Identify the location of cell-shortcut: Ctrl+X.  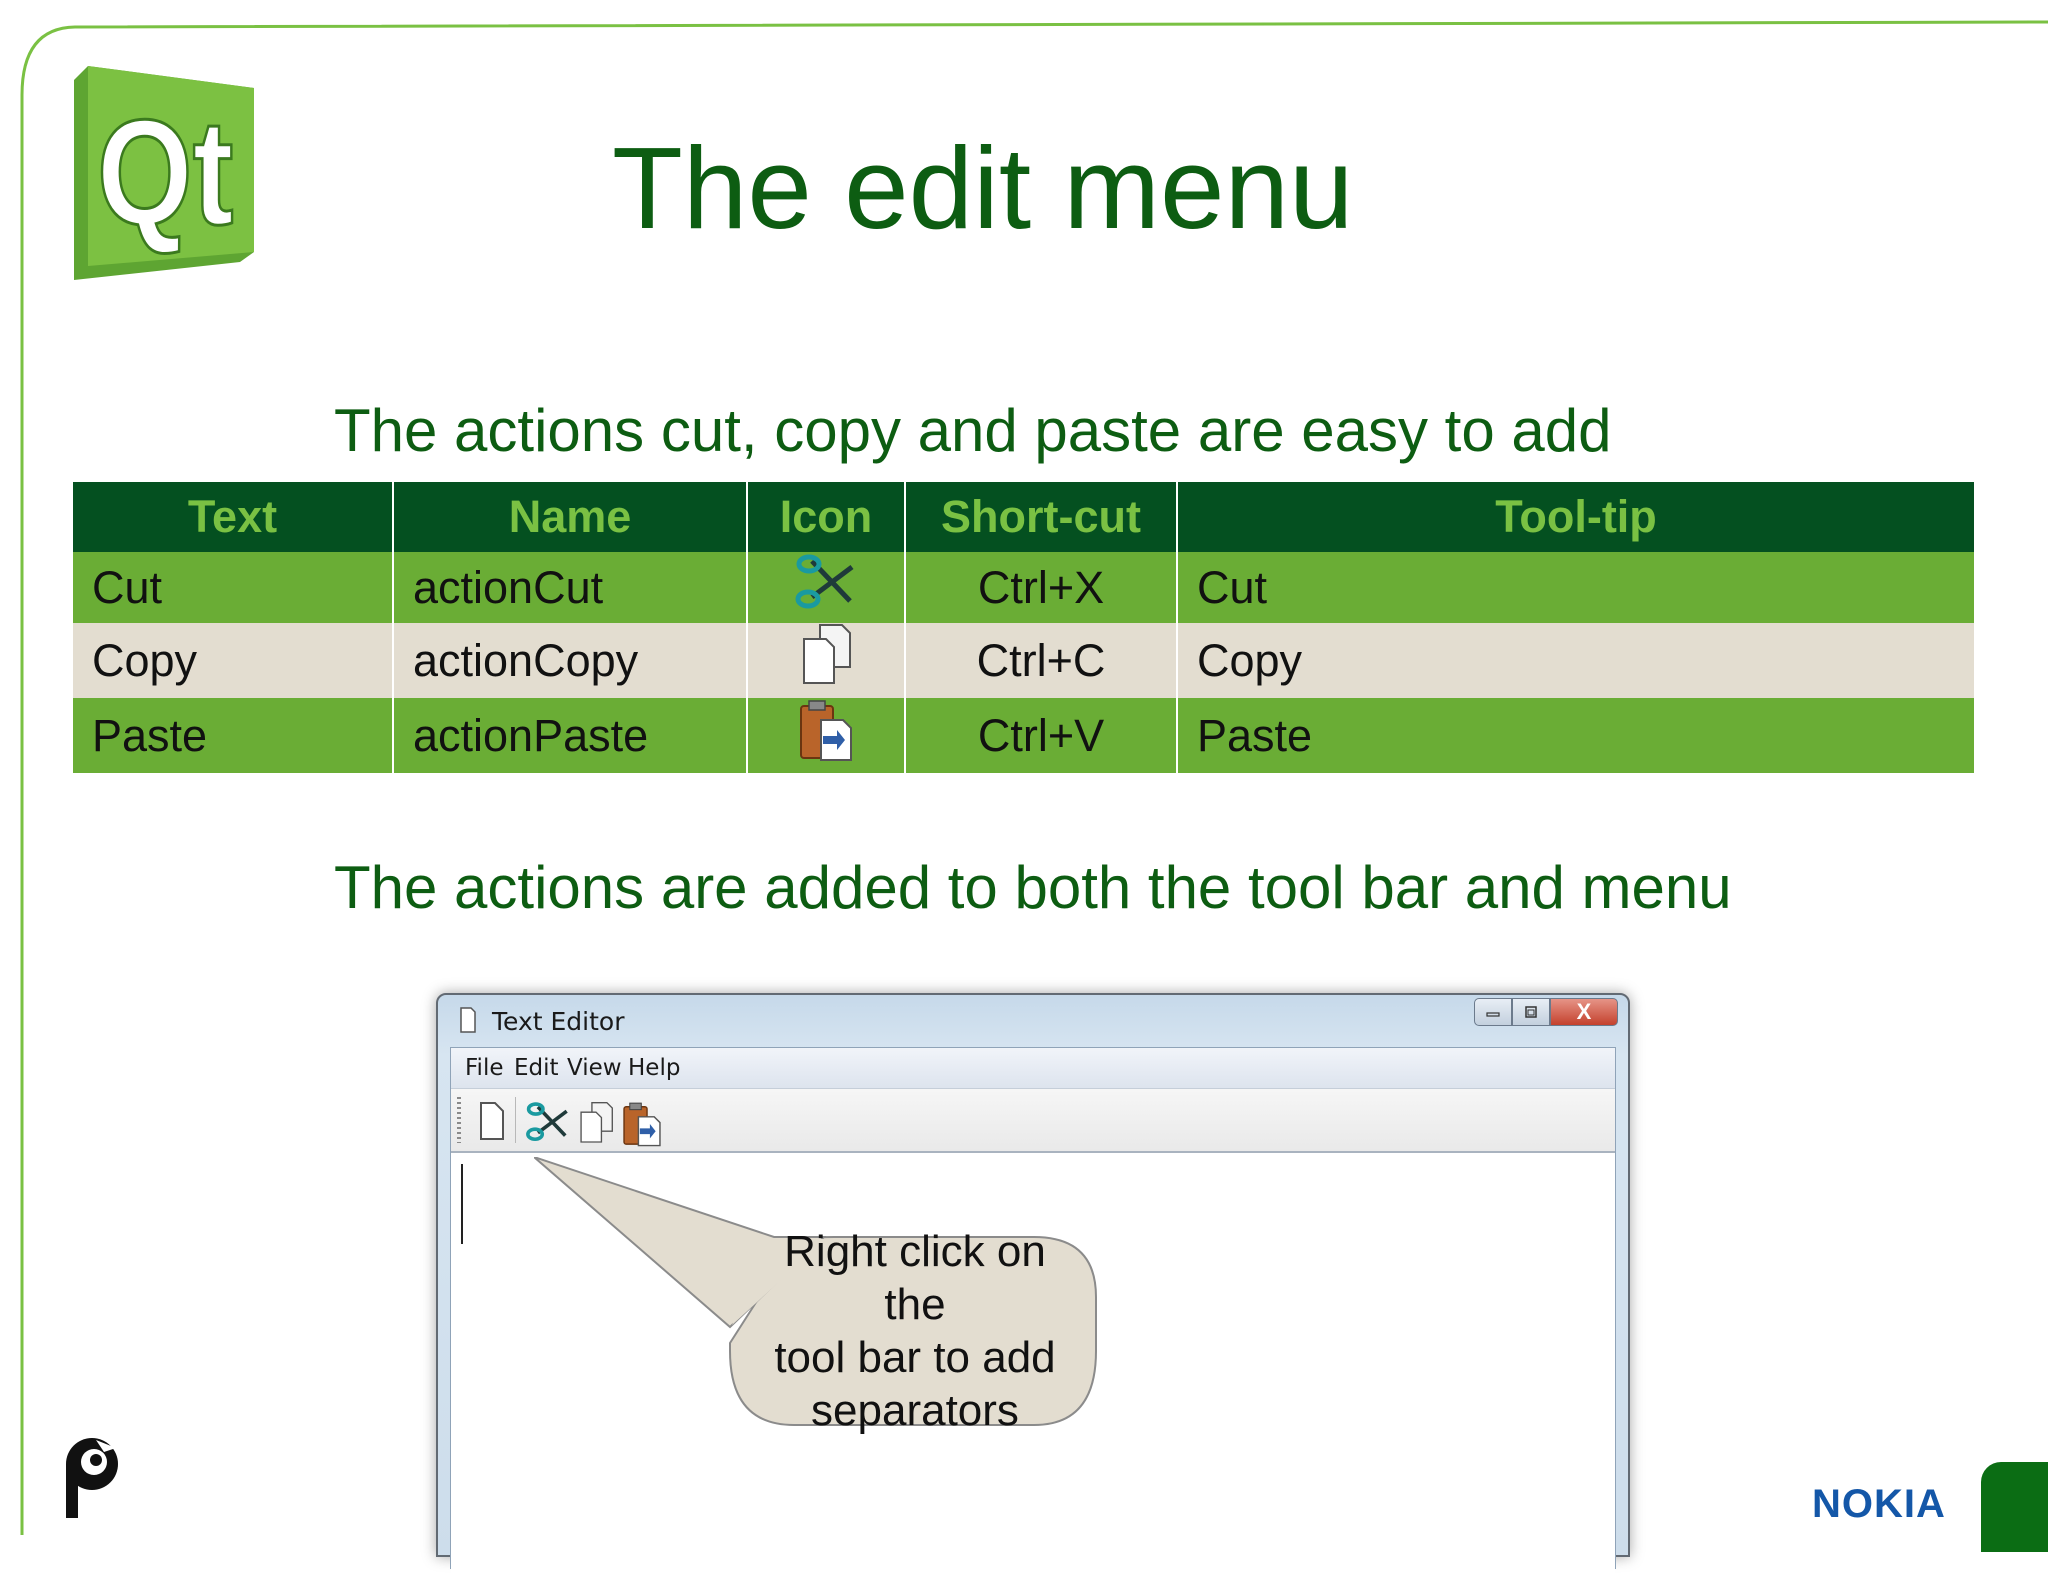
(1040, 587).